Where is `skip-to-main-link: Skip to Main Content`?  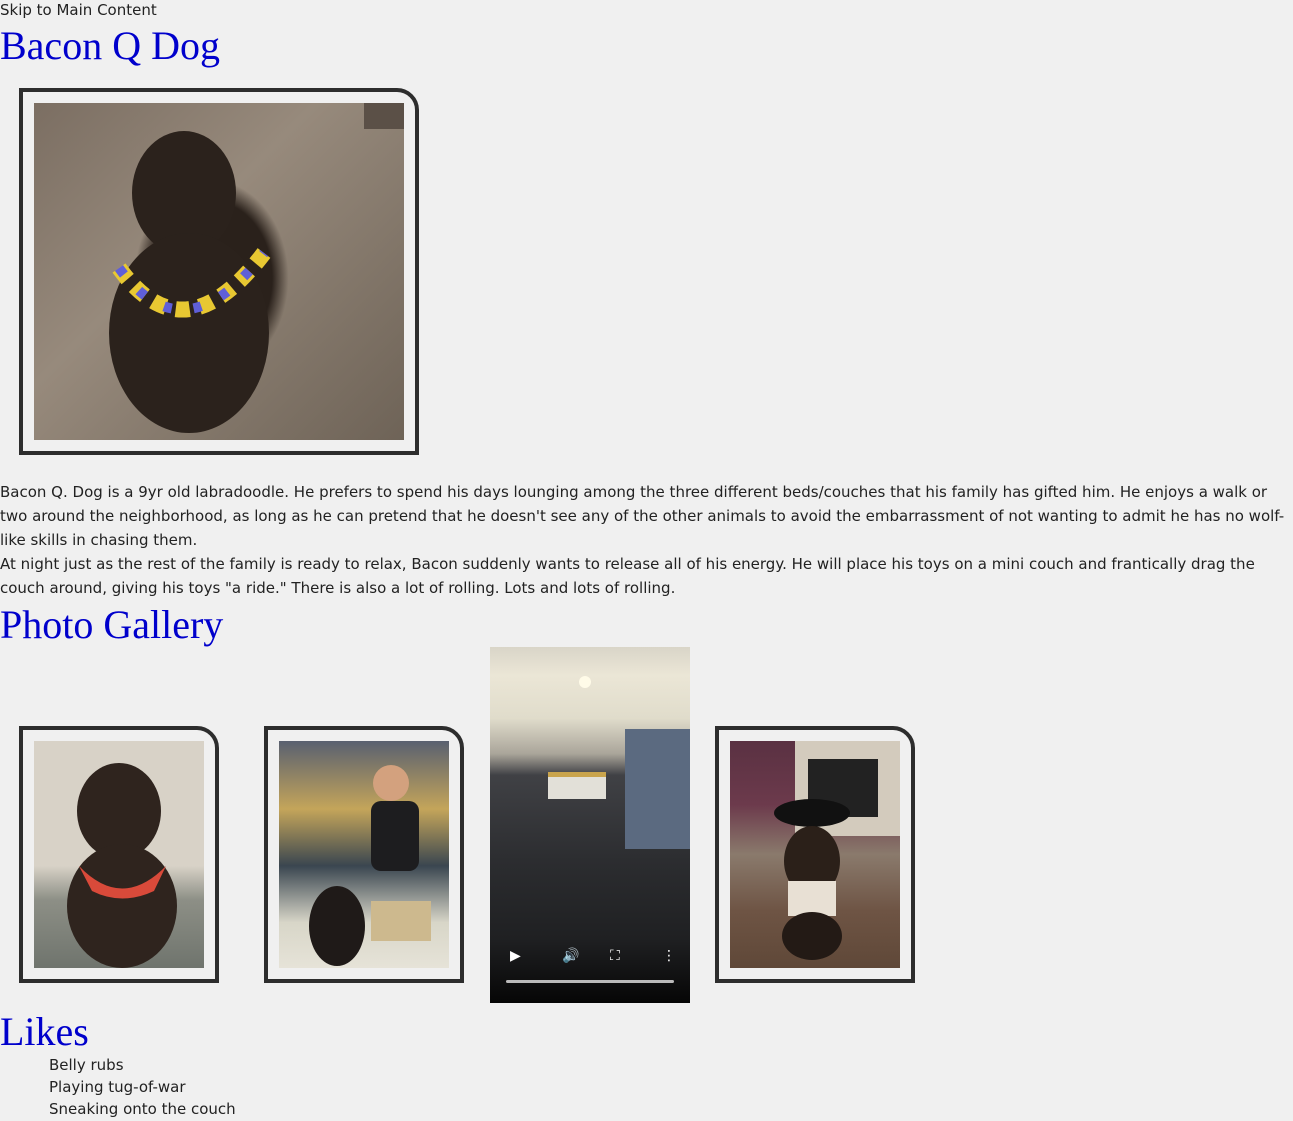
skip-to-main-link: Skip to Main Content is located at coordinates (78, 11).